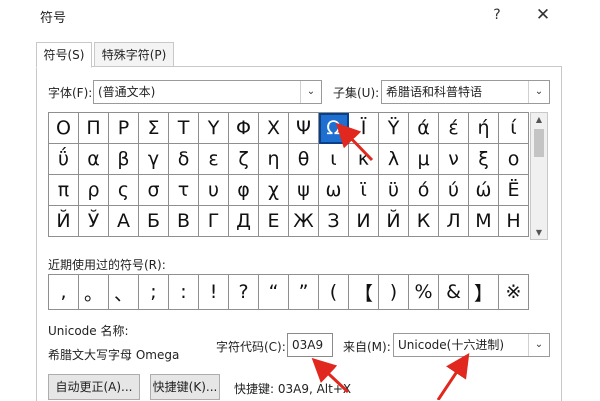 The width and height of the screenshot is (600, 401). I want to click on symbol-cell: ι, so click(334, 159).